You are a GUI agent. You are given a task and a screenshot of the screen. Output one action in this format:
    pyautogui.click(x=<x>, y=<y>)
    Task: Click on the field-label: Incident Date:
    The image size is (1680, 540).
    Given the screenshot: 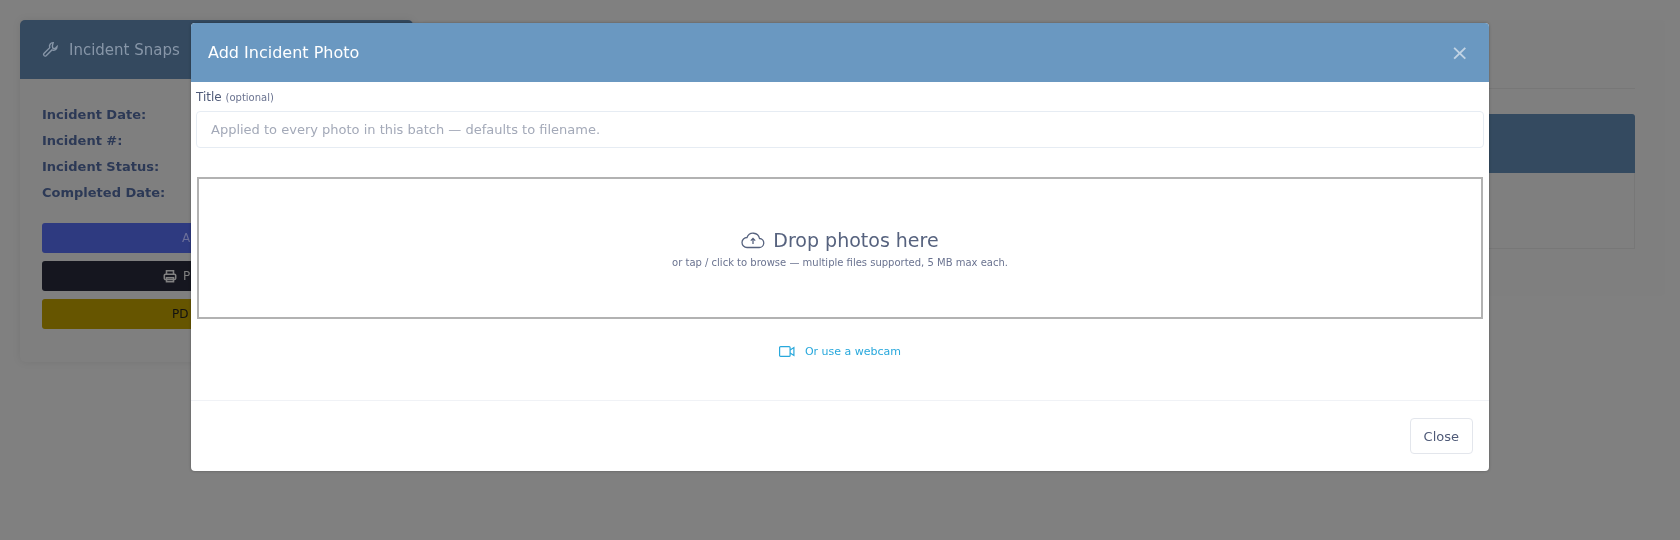 What is the action you would take?
    pyautogui.click(x=94, y=115)
    